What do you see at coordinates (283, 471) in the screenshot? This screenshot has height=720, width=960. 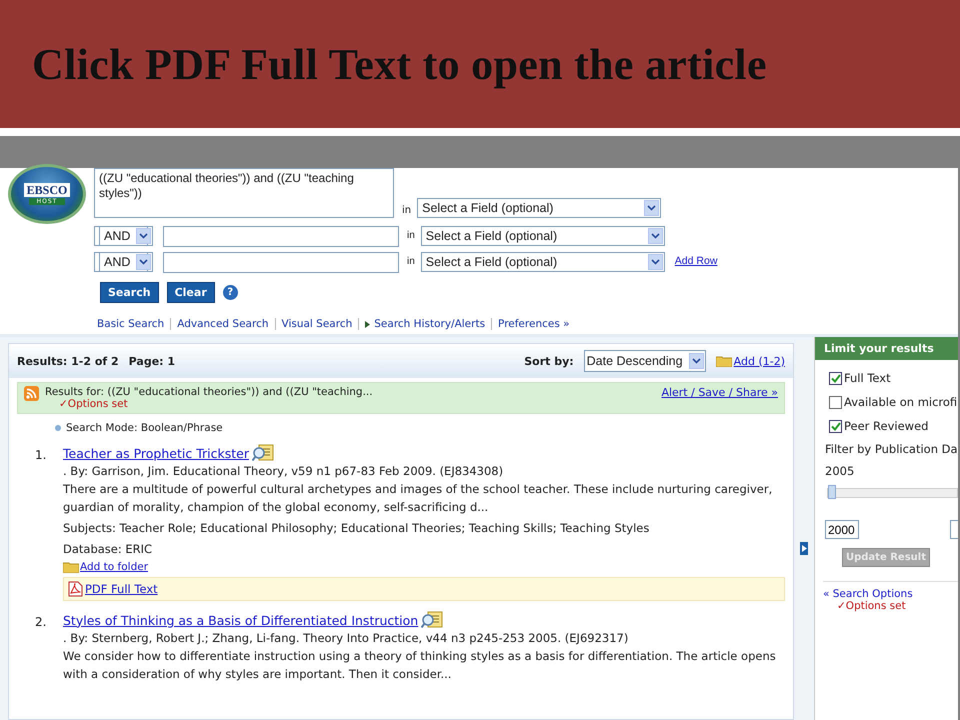 I see `result-byline: . By: Garrison, Jim. Educational Theory, v59 n1 p67-83 Feb 2009. (EJ834308)` at bounding box center [283, 471].